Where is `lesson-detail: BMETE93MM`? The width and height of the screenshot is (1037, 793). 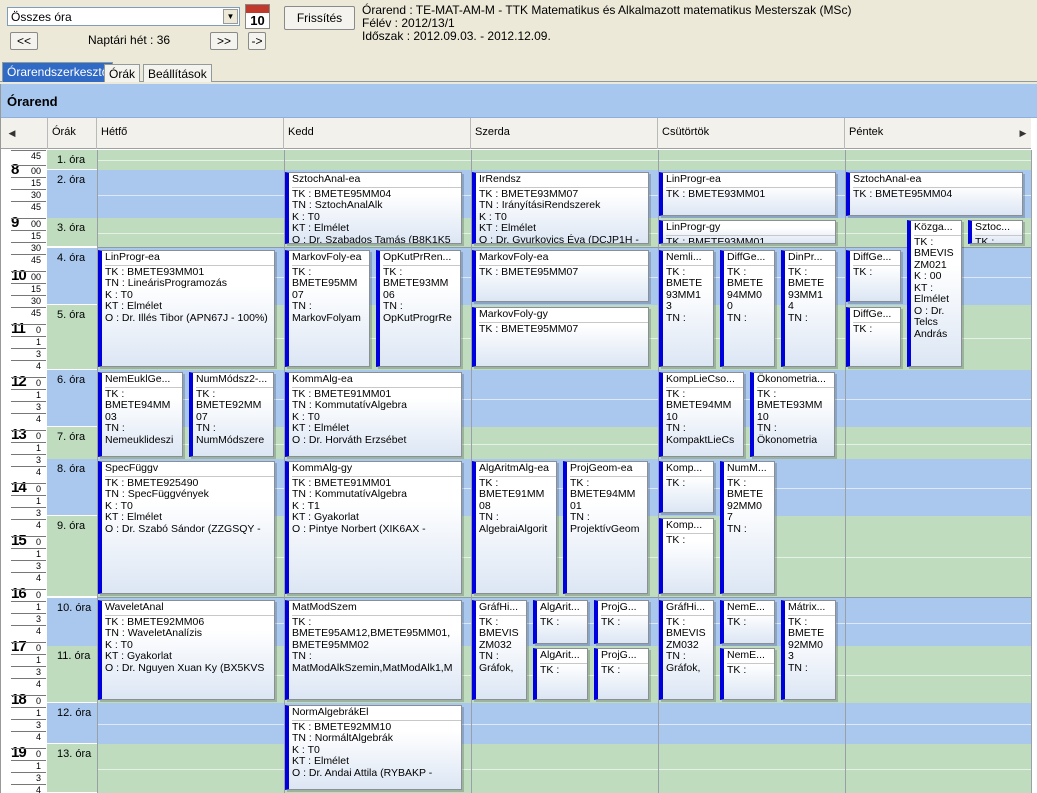
lesson-detail: BMETE93MM is located at coordinates (790, 405).